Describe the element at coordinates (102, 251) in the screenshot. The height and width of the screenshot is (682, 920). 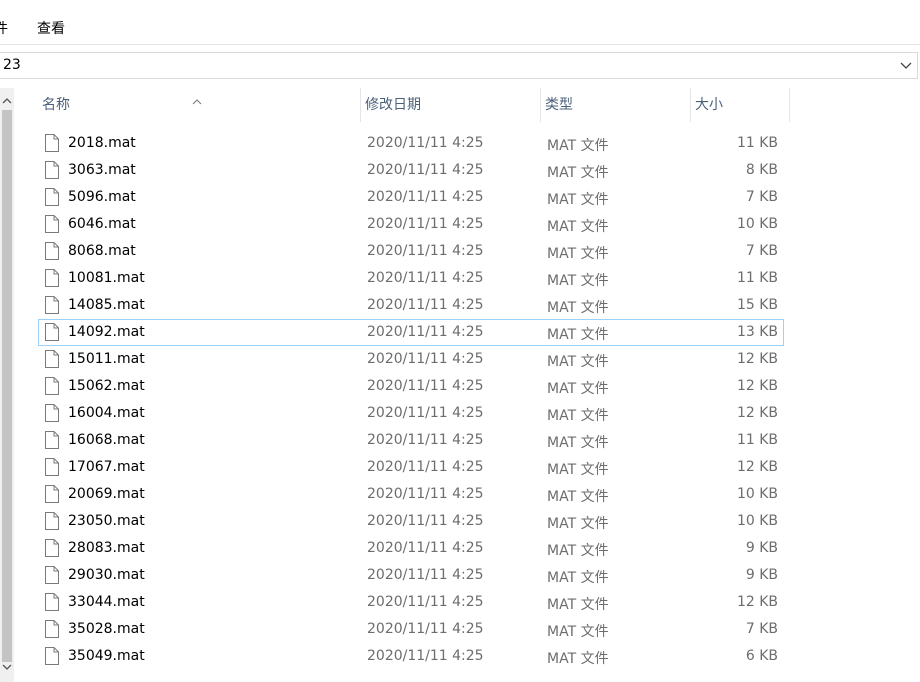
I see `file-name: 8068.mat` at that location.